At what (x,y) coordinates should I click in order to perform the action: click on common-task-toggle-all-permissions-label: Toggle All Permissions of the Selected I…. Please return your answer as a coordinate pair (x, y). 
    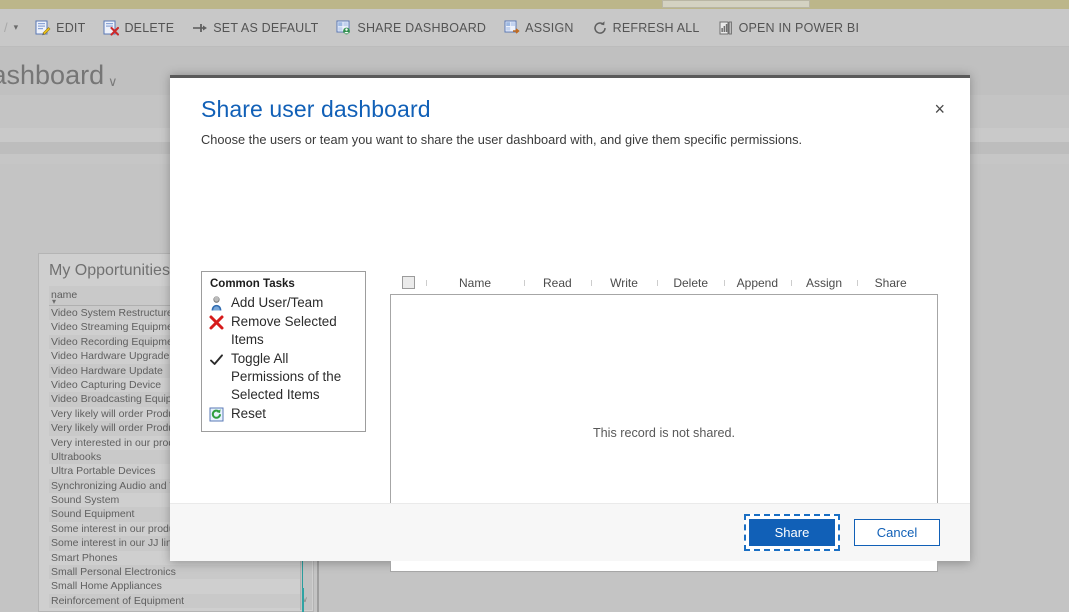
    Looking at the image, I should click on (286, 376).